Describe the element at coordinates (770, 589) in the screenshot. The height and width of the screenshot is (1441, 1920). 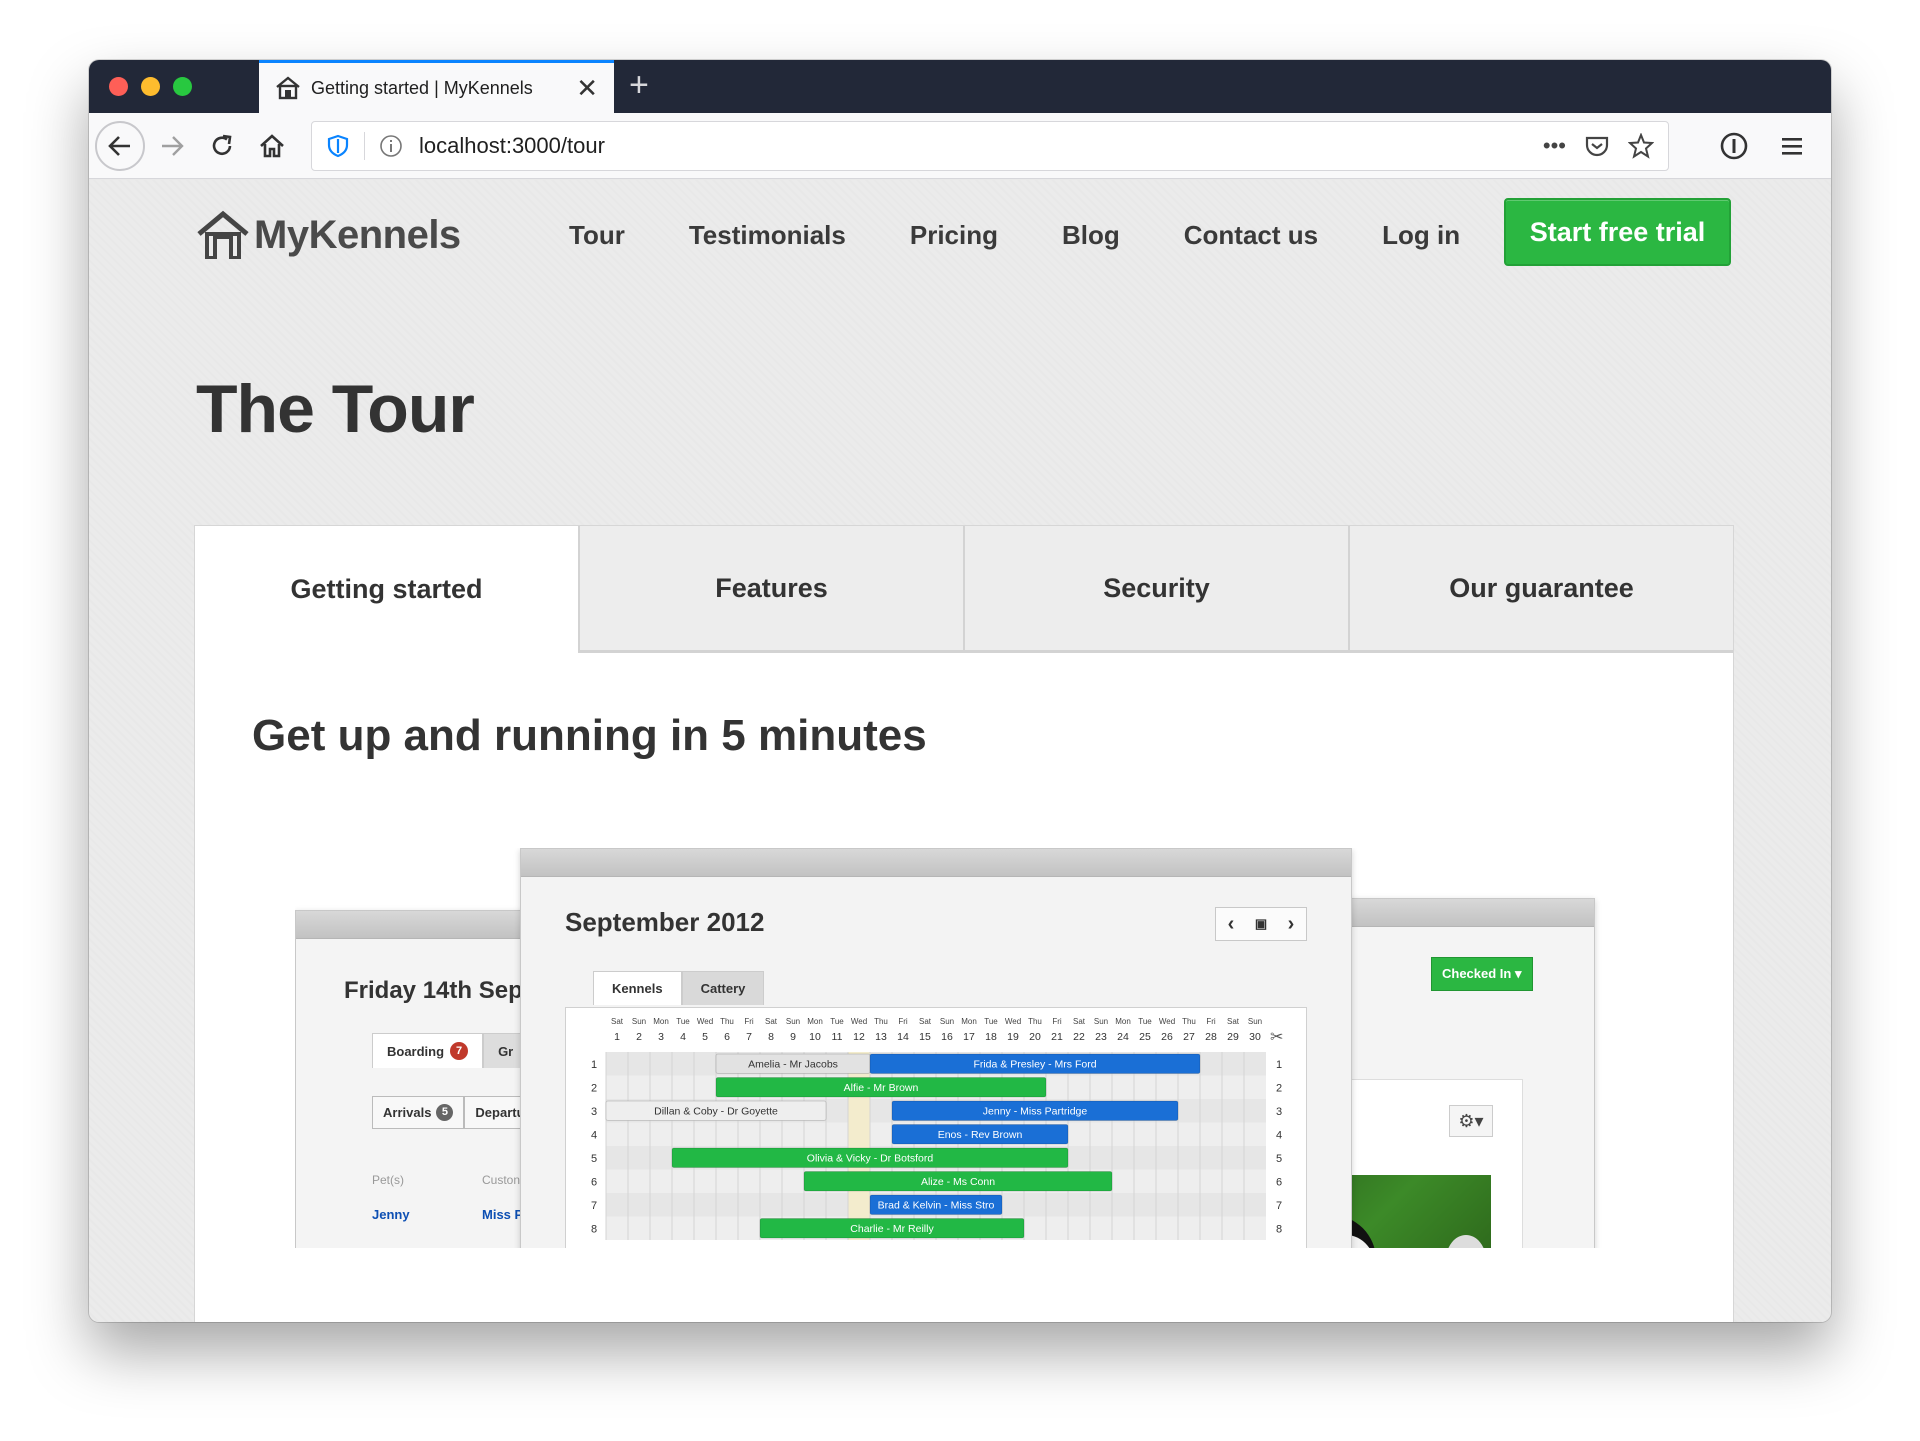
I see `tab-features: Features` at that location.